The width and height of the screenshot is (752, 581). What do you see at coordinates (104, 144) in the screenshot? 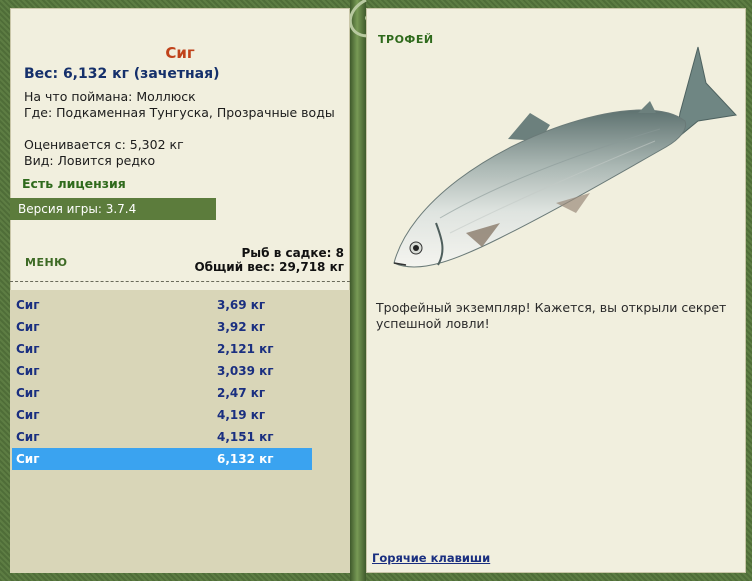
I see `estimate-info: Оценивается с: 5,302 кг` at bounding box center [104, 144].